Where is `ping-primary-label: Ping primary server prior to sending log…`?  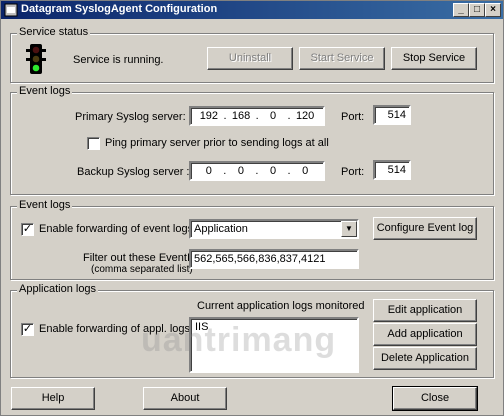
ping-primary-label: Ping primary server prior to sending log… is located at coordinates (217, 143).